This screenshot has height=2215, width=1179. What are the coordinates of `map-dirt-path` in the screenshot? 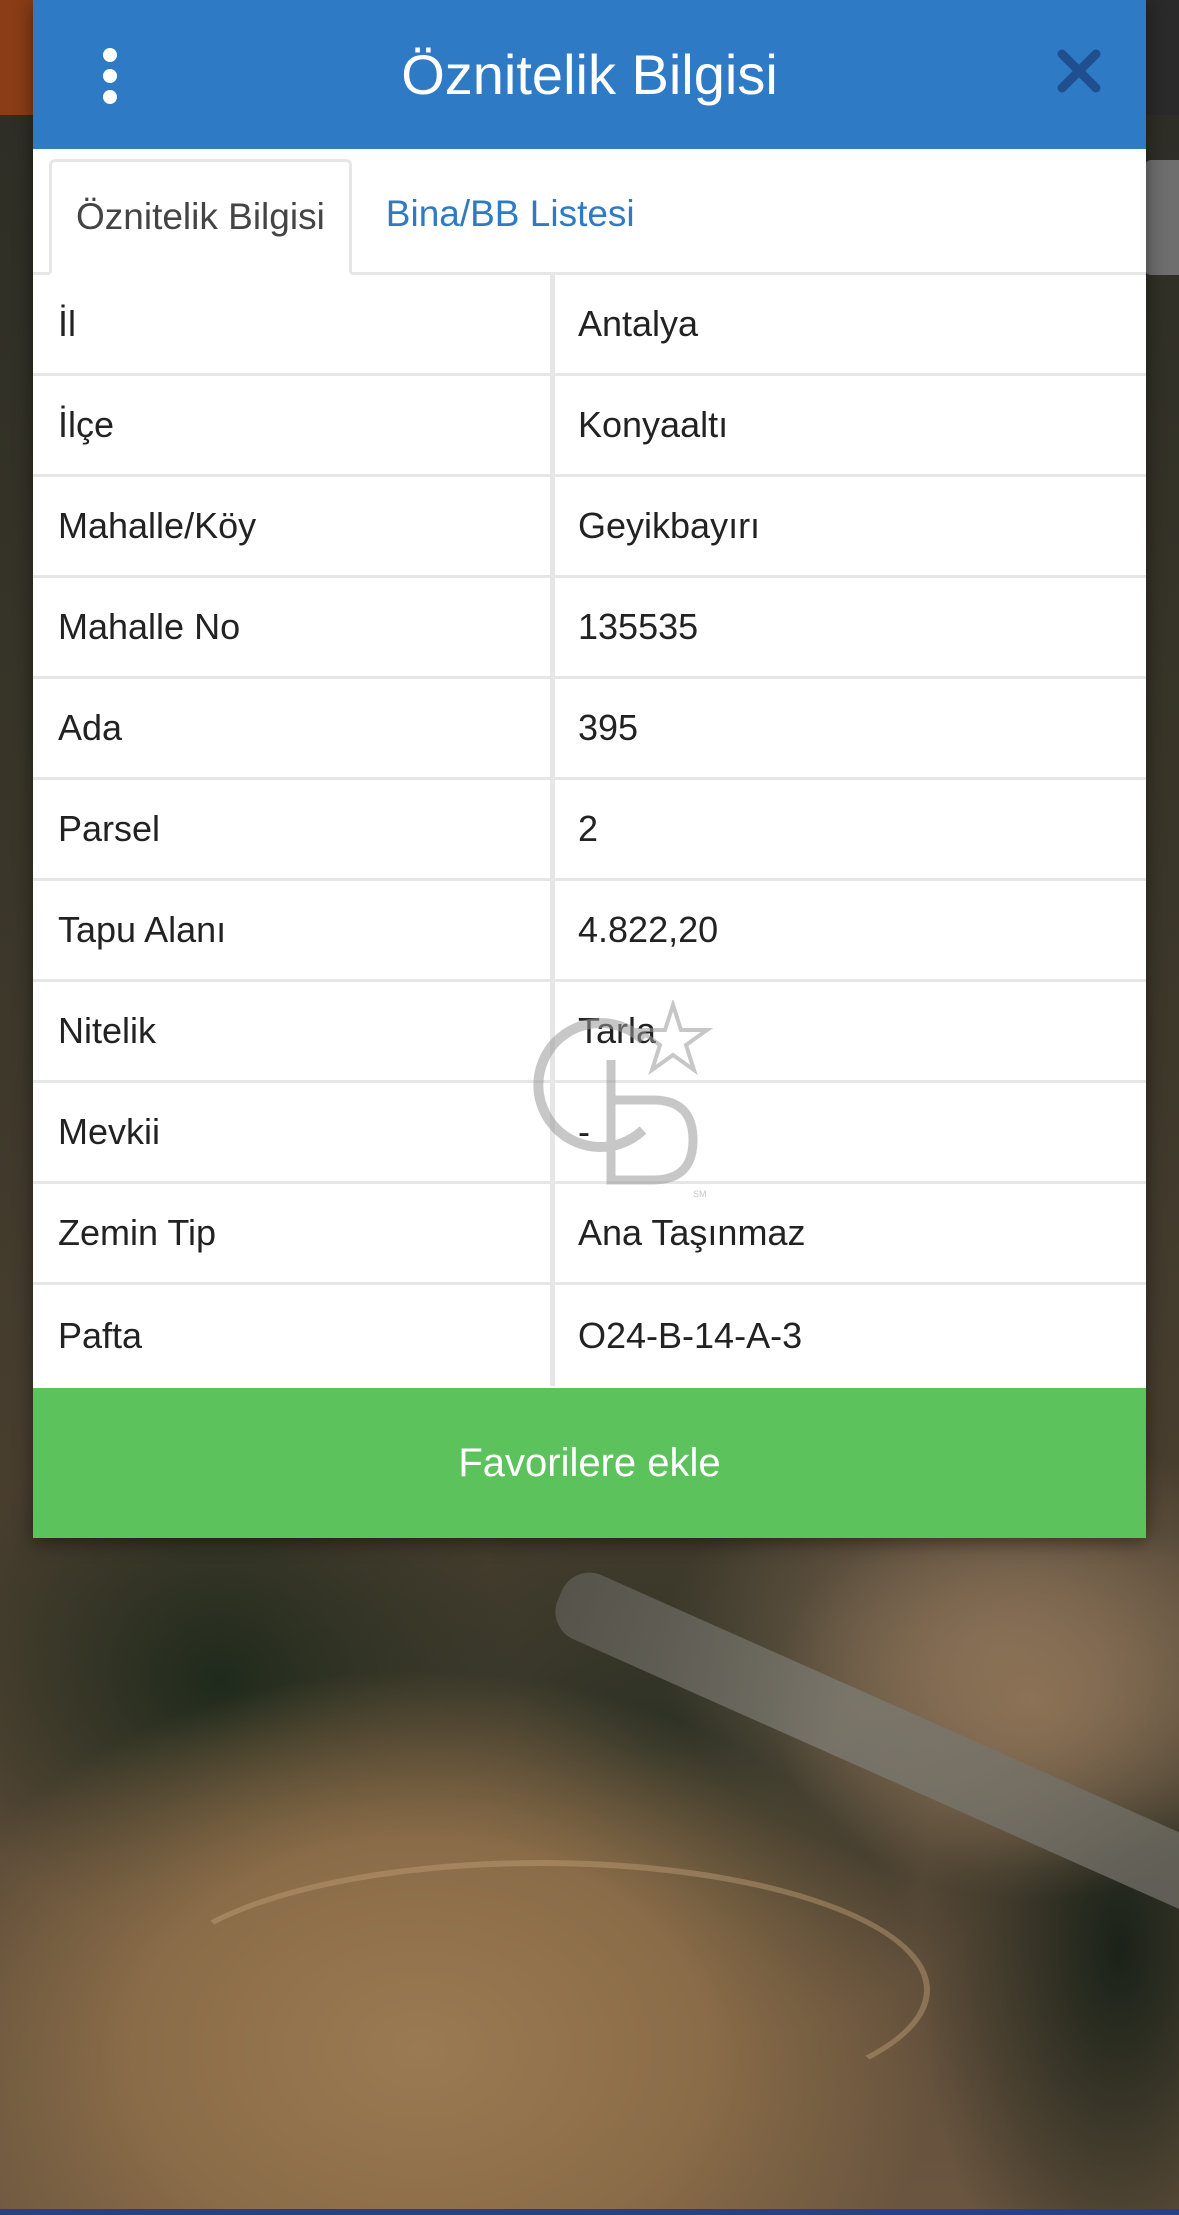 It's located at (540, 1990).